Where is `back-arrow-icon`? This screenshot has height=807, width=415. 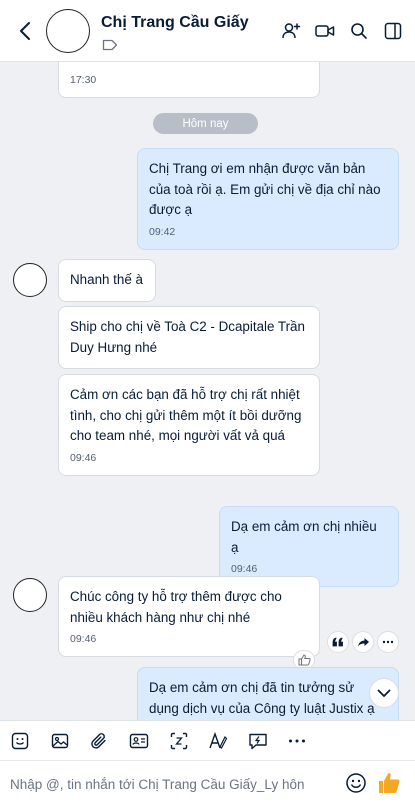 back-arrow-icon is located at coordinates (25, 31).